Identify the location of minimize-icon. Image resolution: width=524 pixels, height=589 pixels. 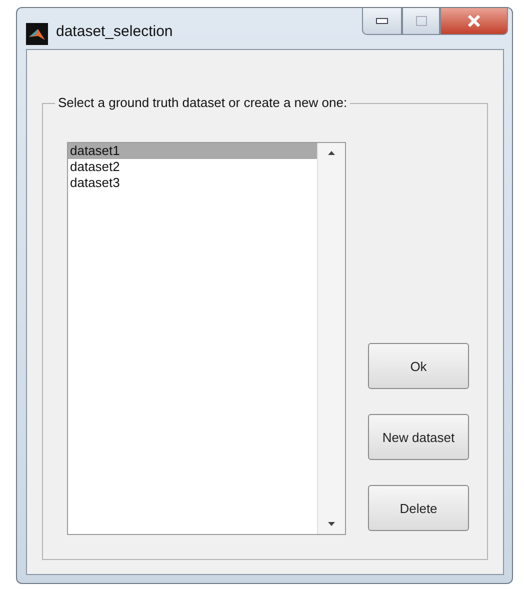
(382, 21).